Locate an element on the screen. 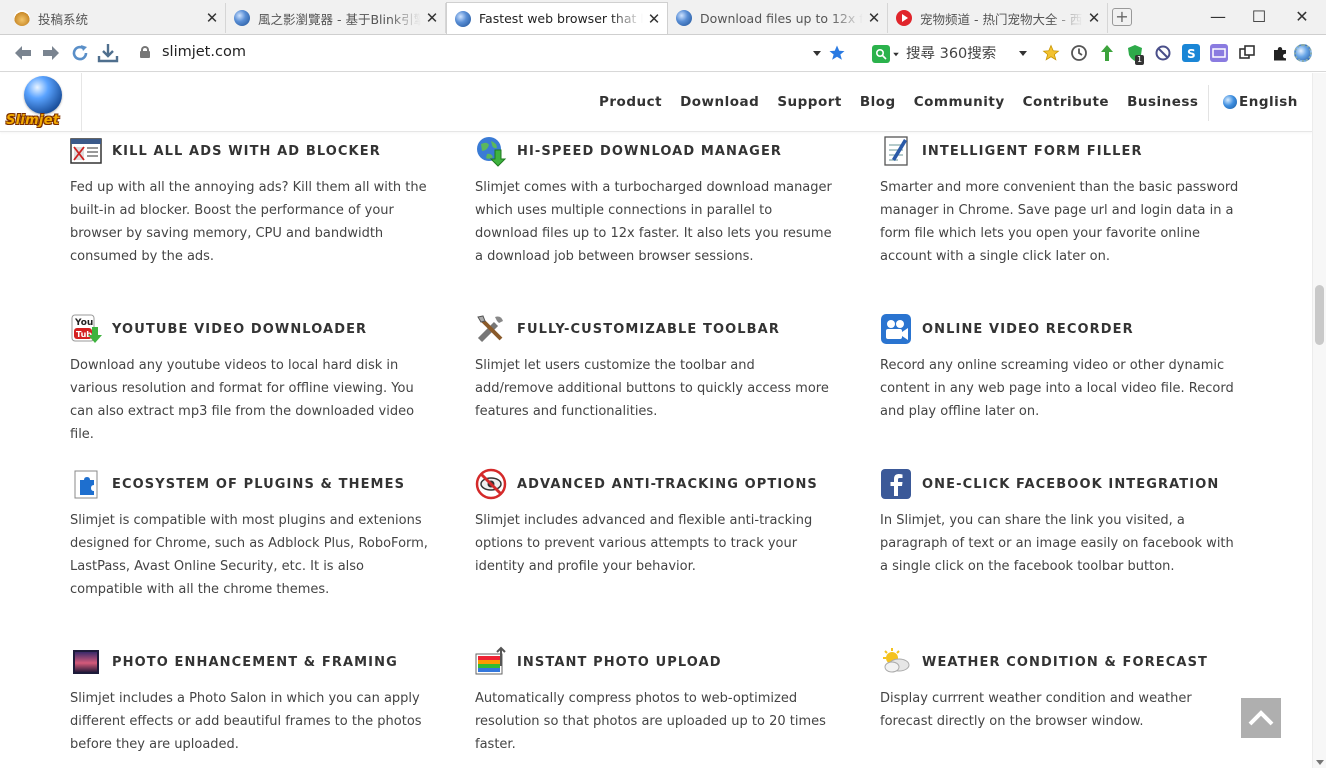  feature-title: INSTANT PHOTO UPLOAD is located at coordinates (619, 662).